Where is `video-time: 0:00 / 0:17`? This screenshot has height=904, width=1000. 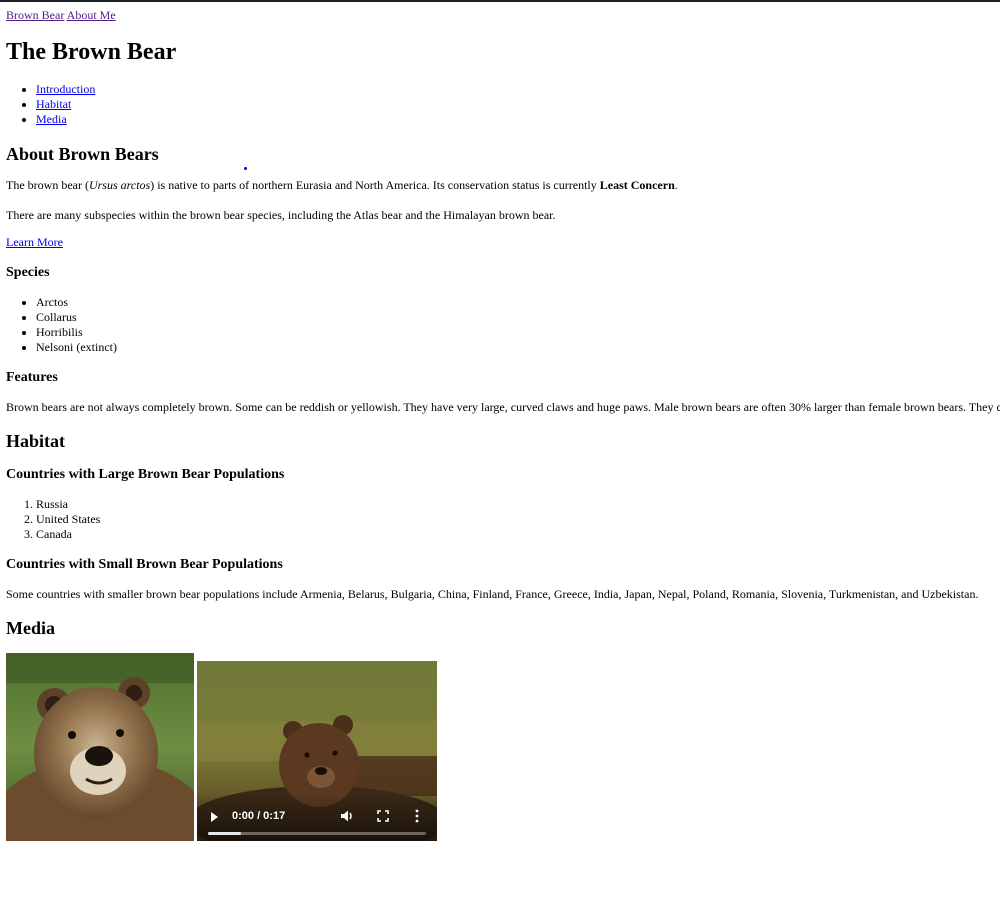 video-time: 0:00 / 0:17 is located at coordinates (259, 816).